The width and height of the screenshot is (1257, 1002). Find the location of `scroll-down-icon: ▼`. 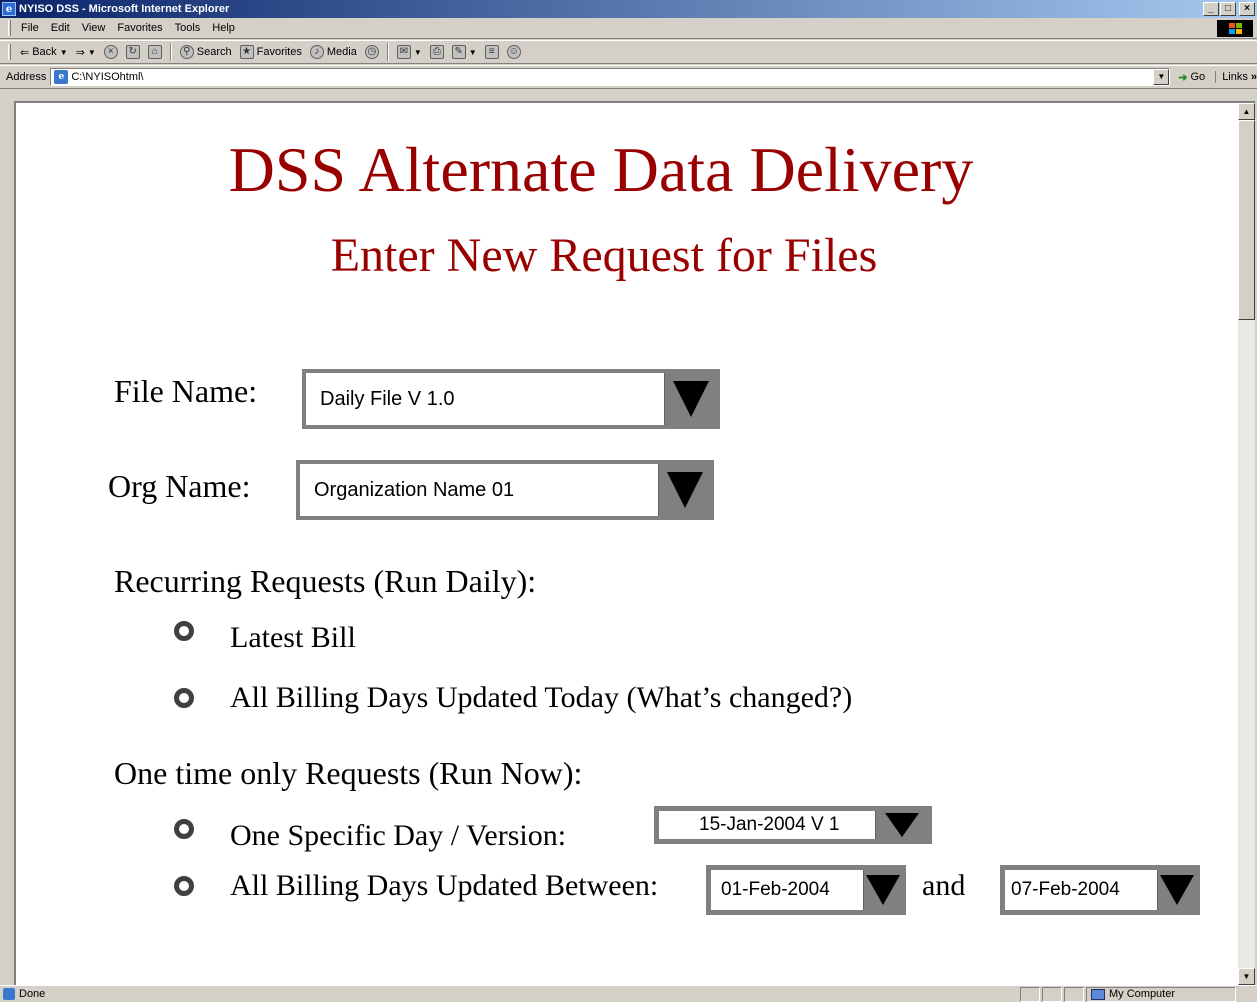

scroll-down-icon: ▼ is located at coordinates (1246, 976).